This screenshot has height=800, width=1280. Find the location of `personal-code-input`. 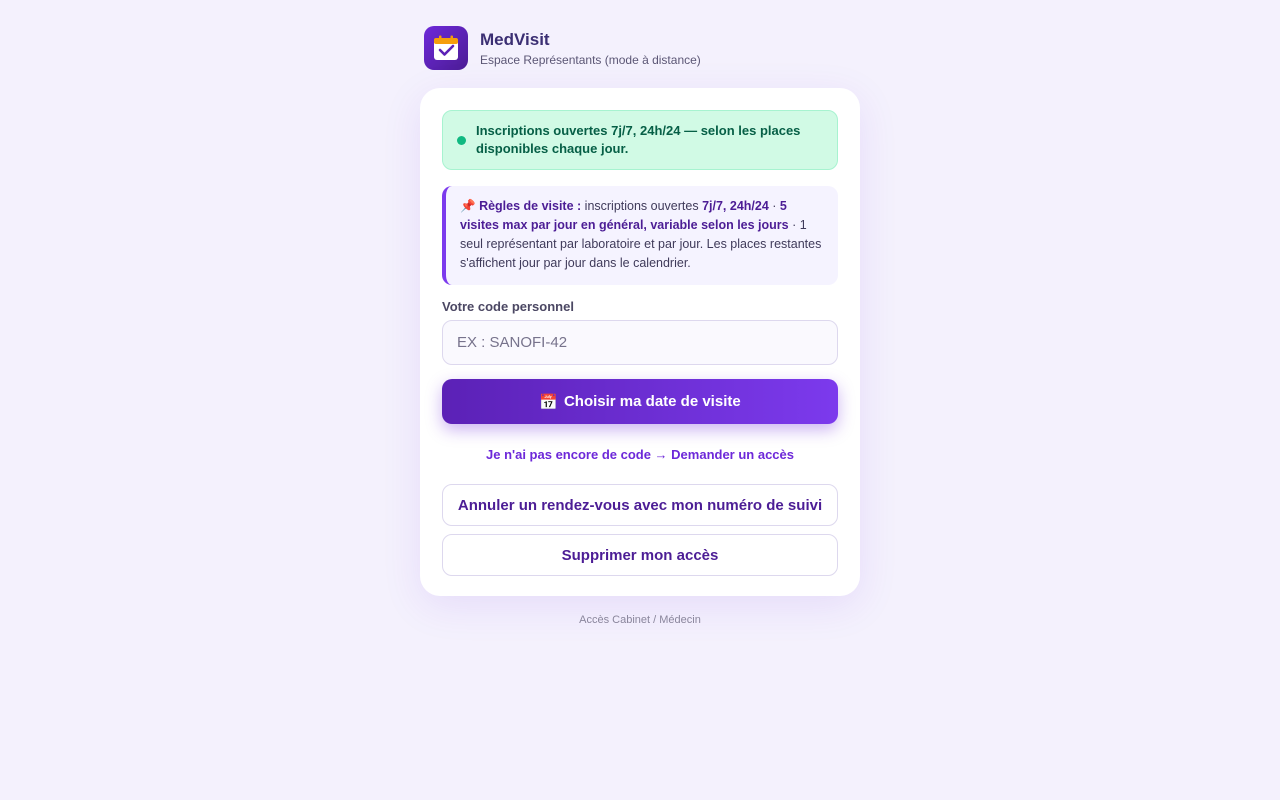

personal-code-input is located at coordinates (640, 342).